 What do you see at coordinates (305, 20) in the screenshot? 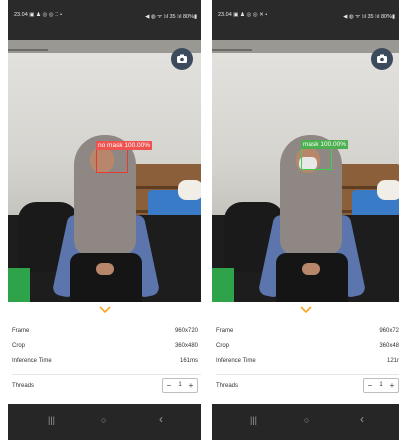
I see `status-bar: 23.04 ▣ ♟ ◎ ◎ ✕ • ◀ ◍ ᯤ ⁞ıl 35 ⁞ıl 80%▮` at bounding box center [305, 20].